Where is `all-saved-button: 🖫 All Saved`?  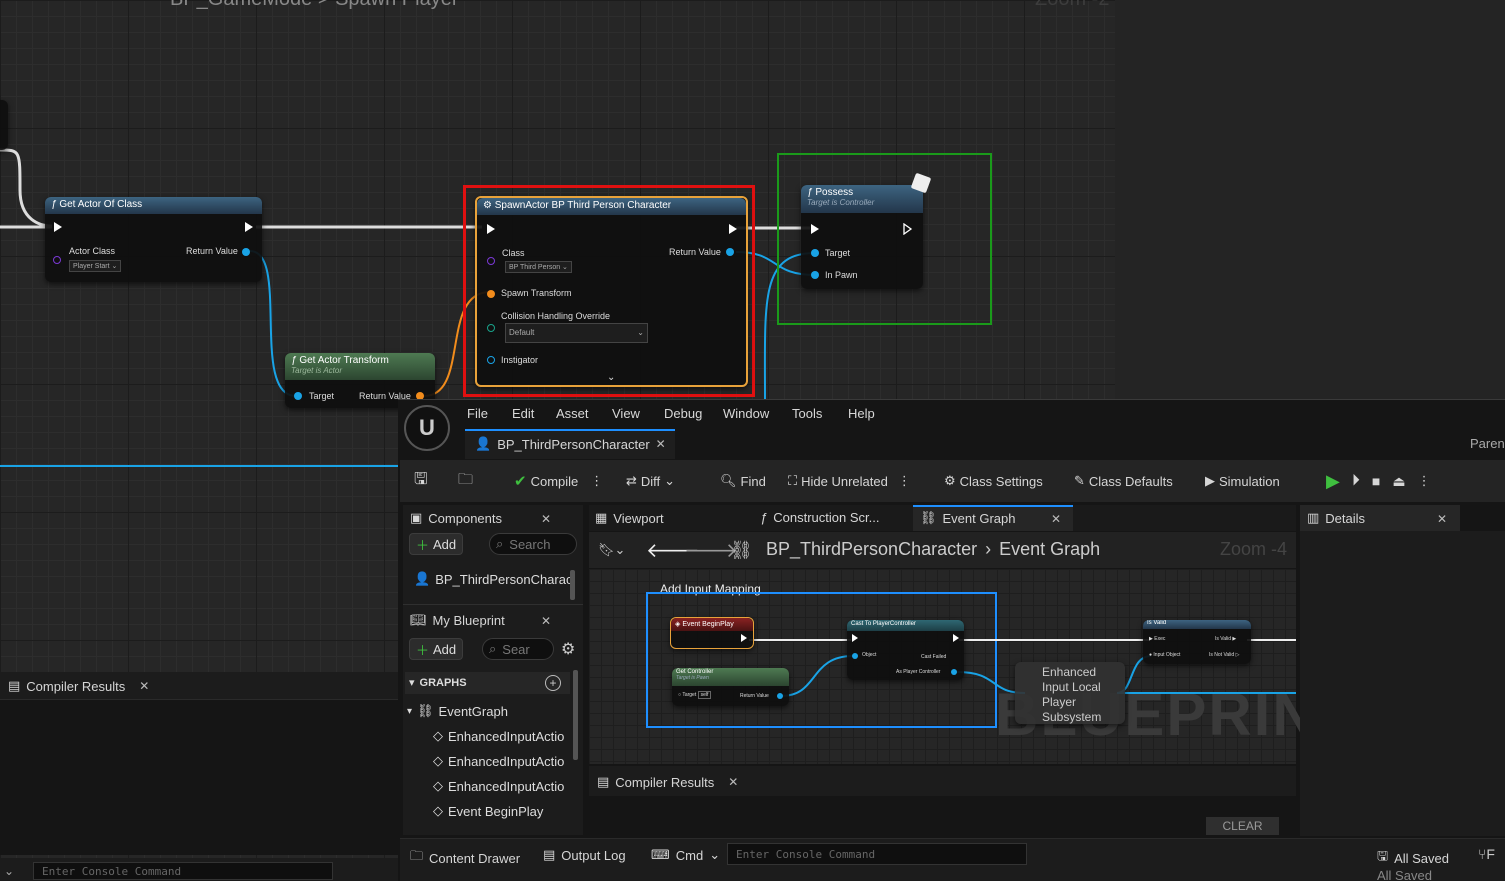 all-saved-button: 🖫 All Saved is located at coordinates (1413, 858).